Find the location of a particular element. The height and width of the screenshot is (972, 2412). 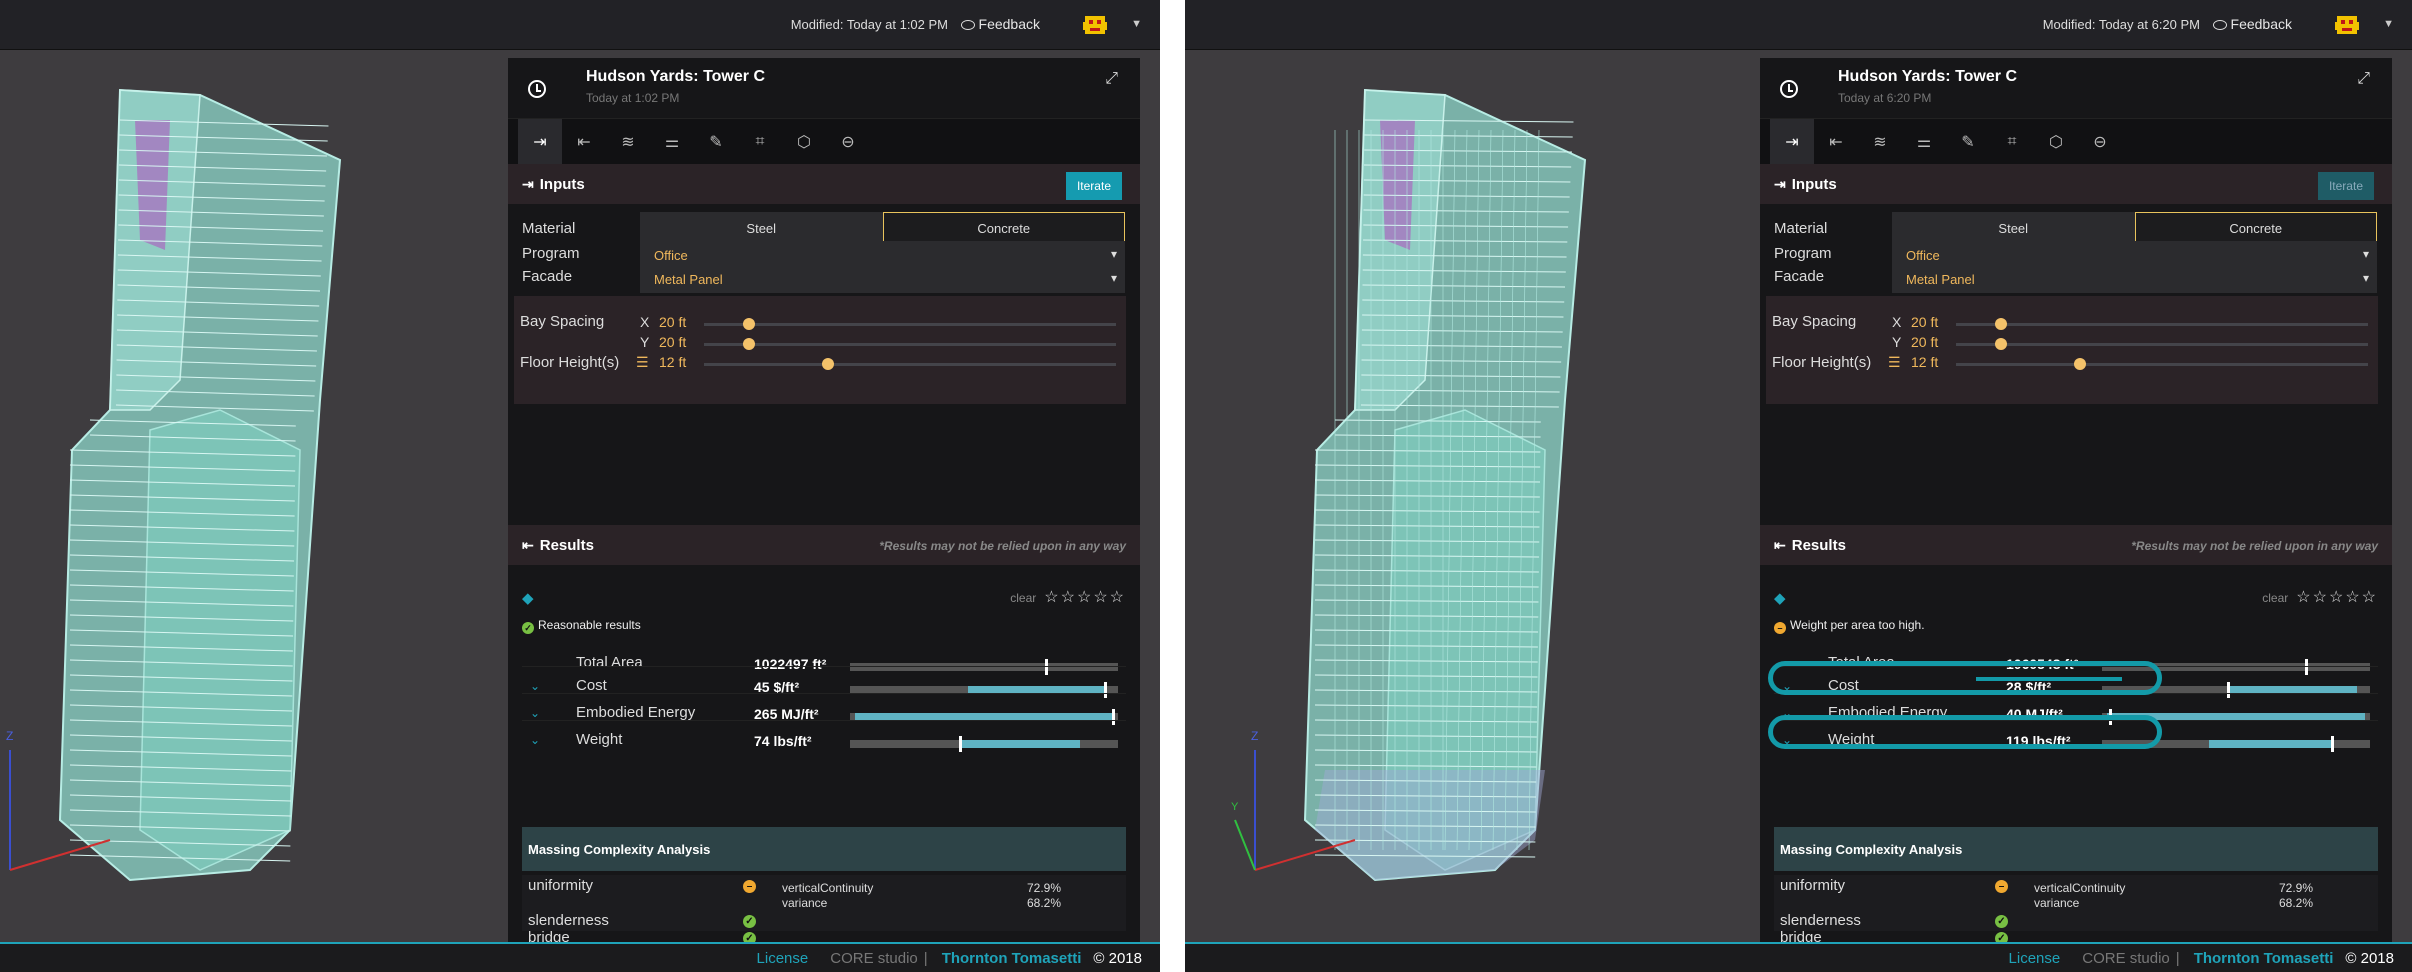

metric-value: 74 lbs/ft² is located at coordinates (783, 741).